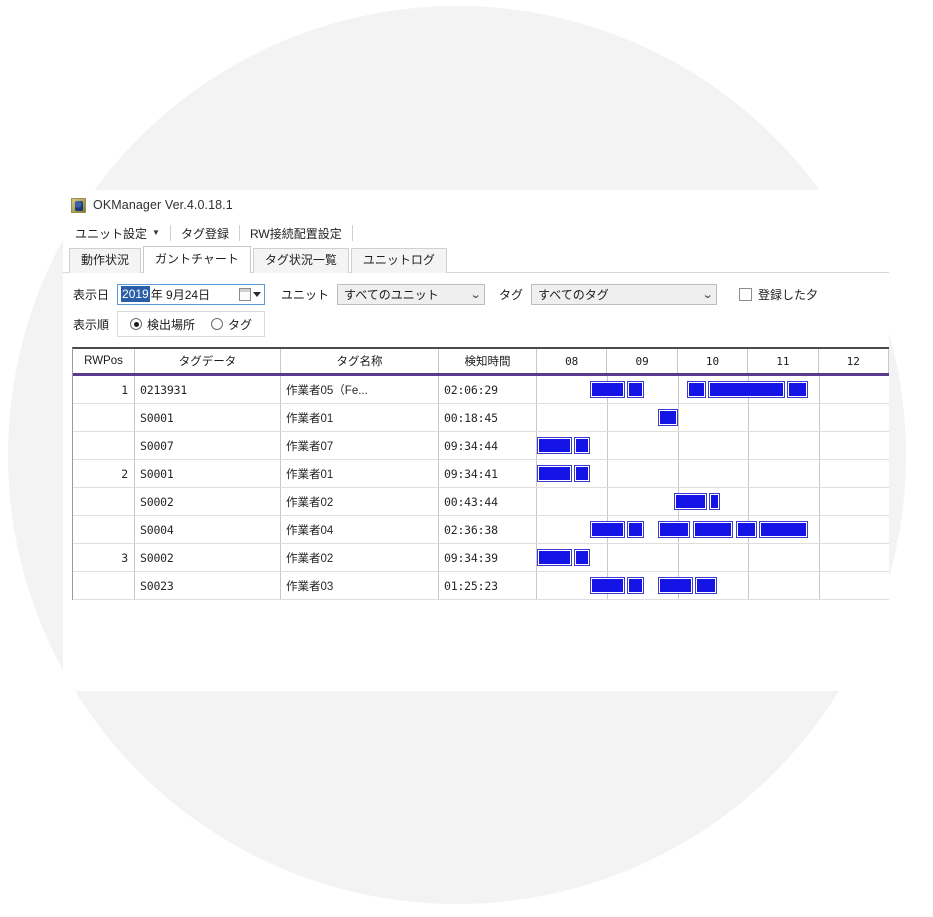 Image resolution: width=933 pixels, height=917 pixels. Describe the element at coordinates (197, 259) in the screenshot. I see `tab-gantt-chart: ガントチャート` at that location.